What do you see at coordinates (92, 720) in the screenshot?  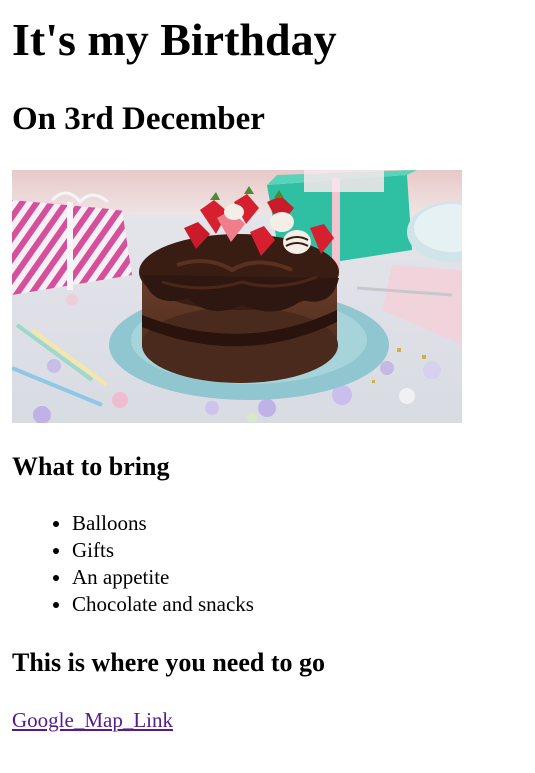 I see `google-map-link: Google_Map_Link` at bounding box center [92, 720].